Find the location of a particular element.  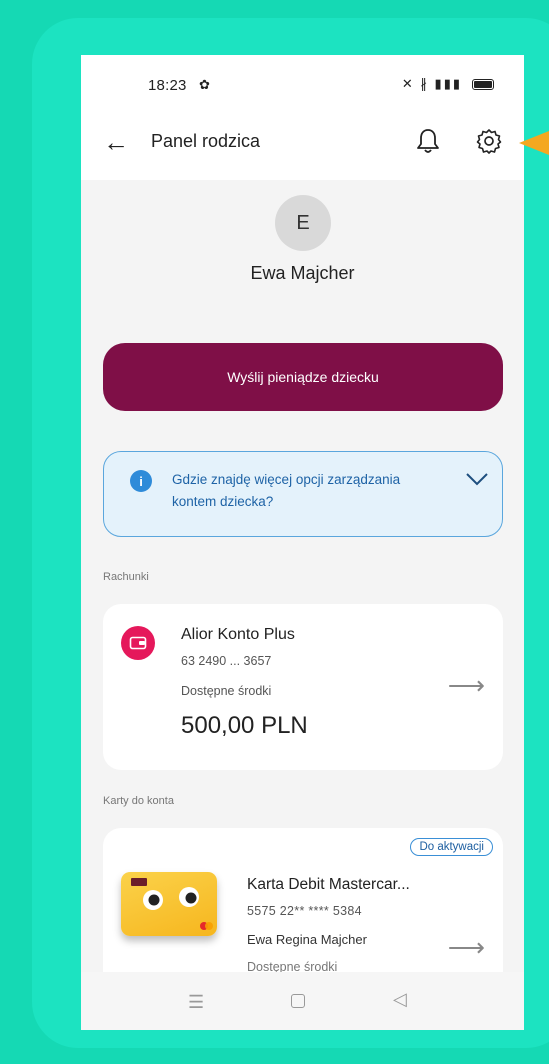

wallet-icon is located at coordinates (138, 643).